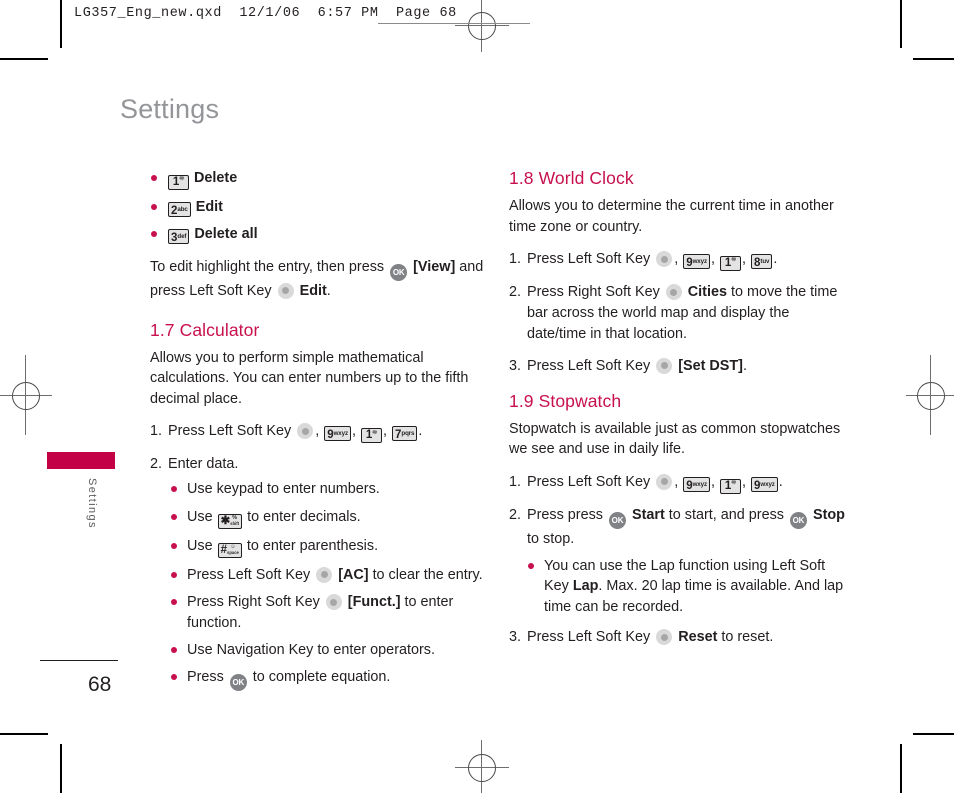 The image size is (954, 793). What do you see at coordinates (321, 677) in the screenshot?
I see `bullet-text-after: to complete equation.` at bounding box center [321, 677].